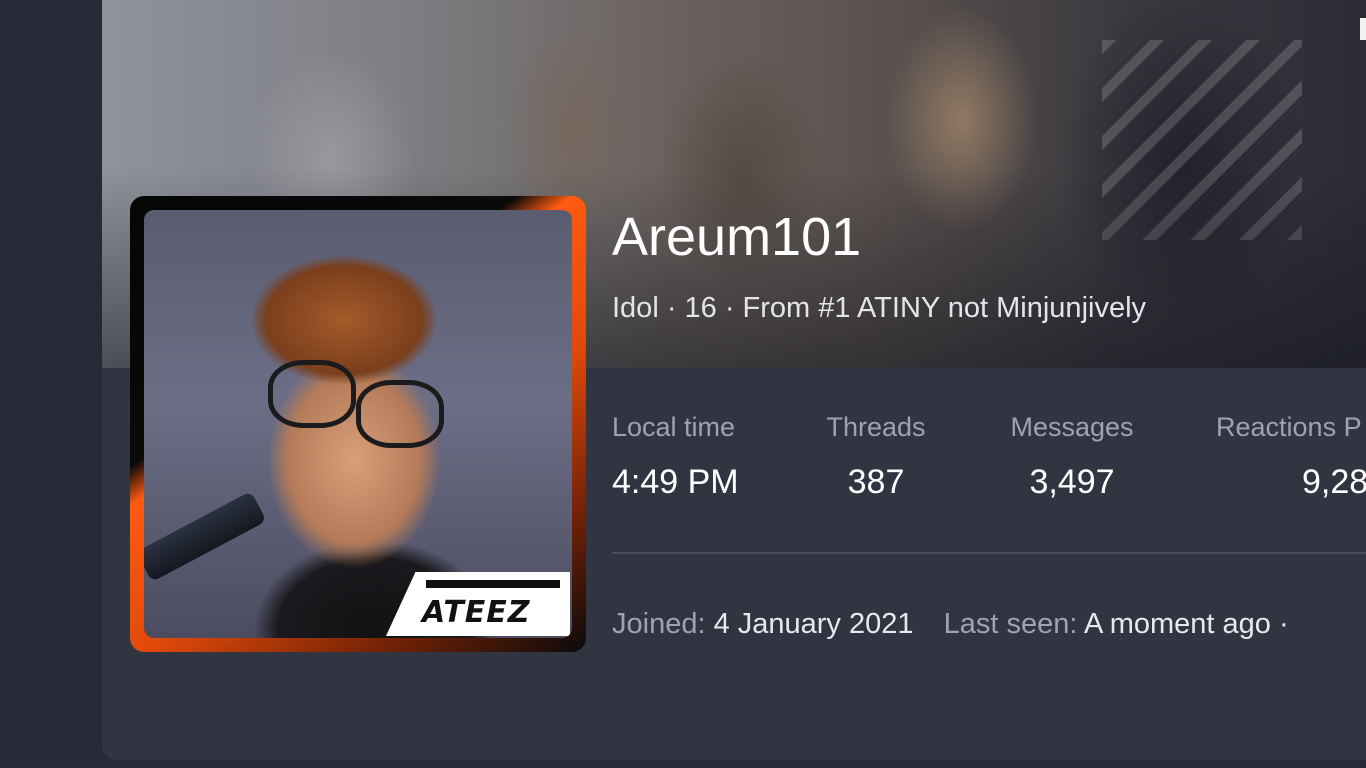 This screenshot has width=1366, height=768. I want to click on stat-label: Local time, so click(674, 427).